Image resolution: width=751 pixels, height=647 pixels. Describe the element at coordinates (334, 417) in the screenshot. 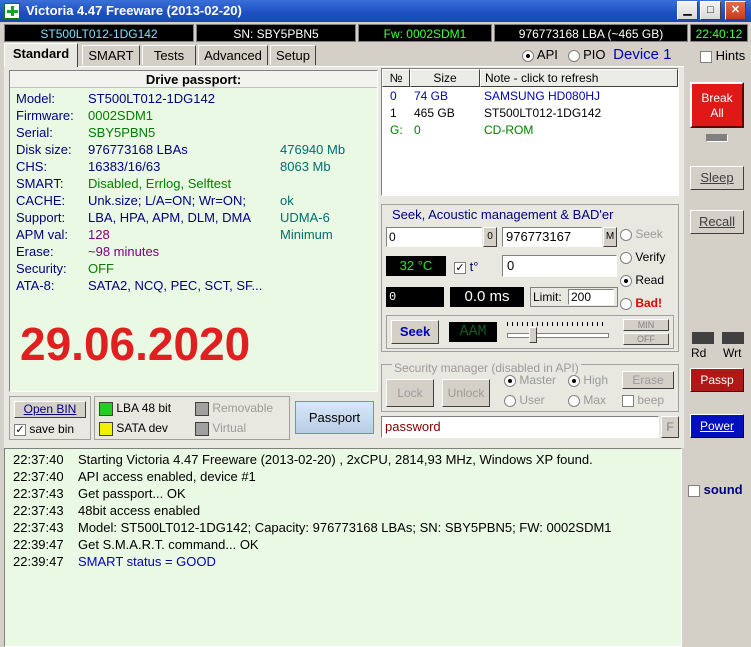

I see `passport-button: Passport` at that location.